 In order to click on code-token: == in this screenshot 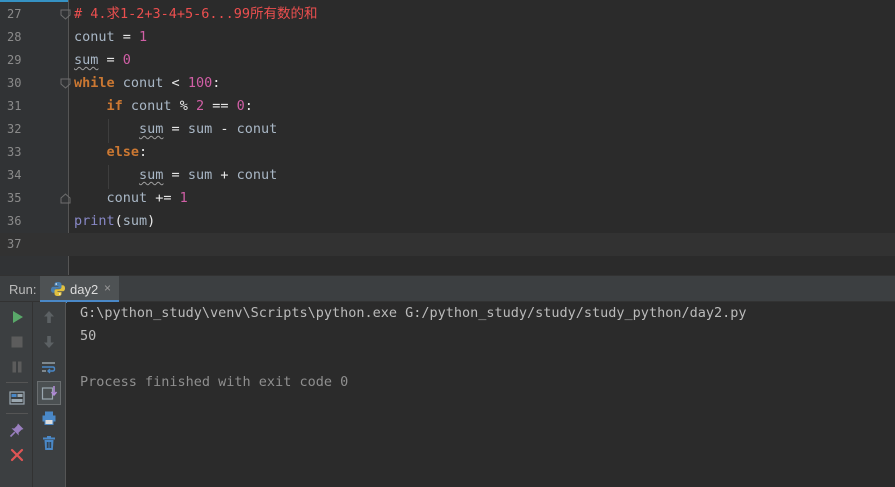, I will do `click(220, 106)`.